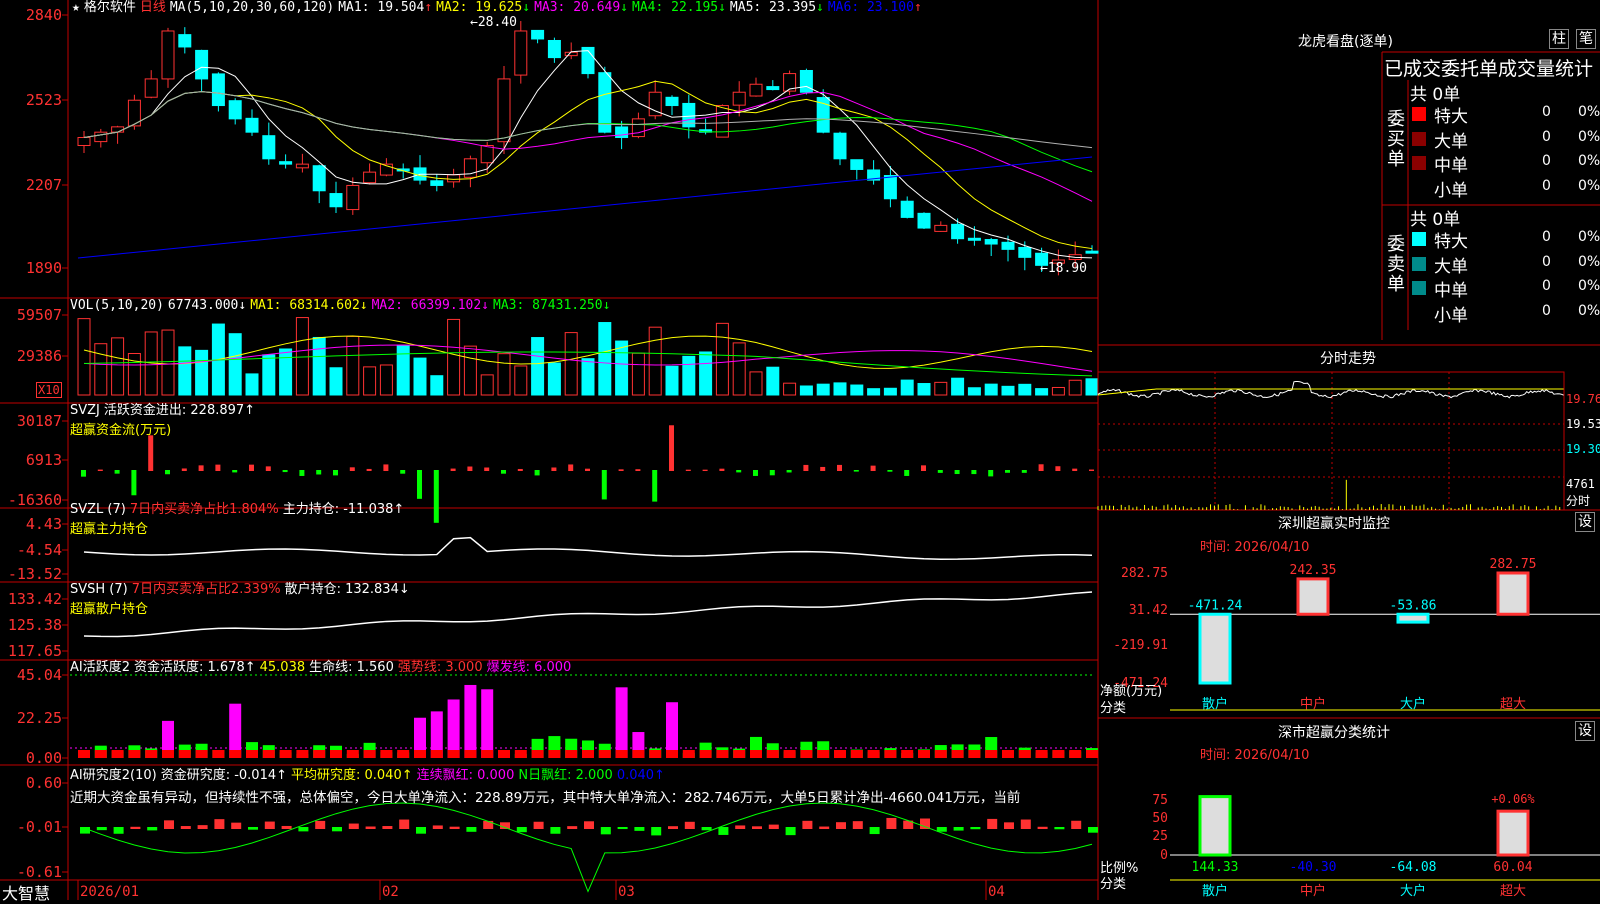 The height and width of the screenshot is (904, 1600). Describe the element at coordinates (1396, 264) in the screenshot. I see `sell-side-label: 委卖单` at that location.